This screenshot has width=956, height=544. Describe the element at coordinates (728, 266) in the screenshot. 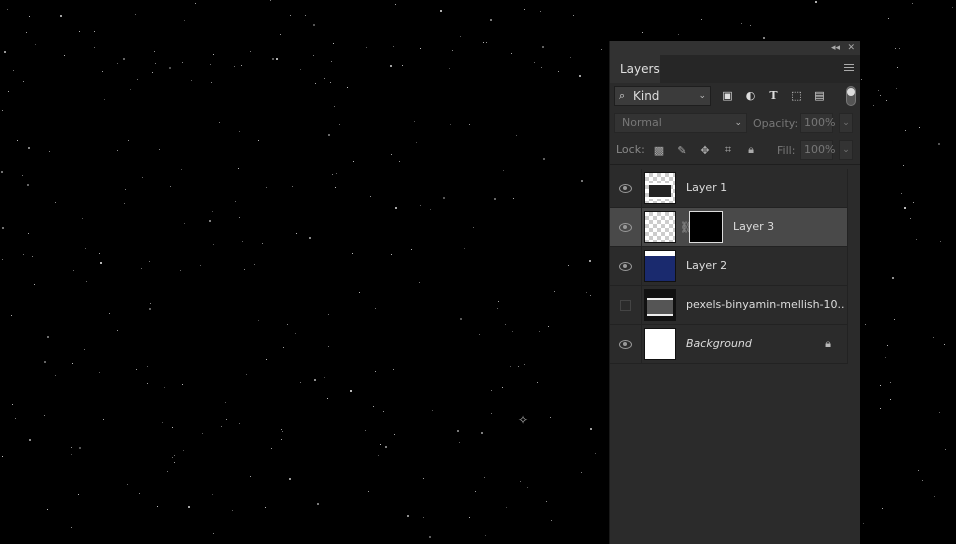

I see `layer-row: Layer 2` at that location.